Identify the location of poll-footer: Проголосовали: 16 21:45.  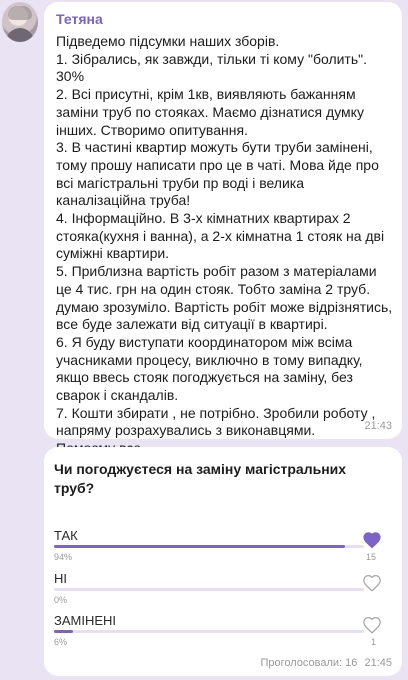
(326, 663).